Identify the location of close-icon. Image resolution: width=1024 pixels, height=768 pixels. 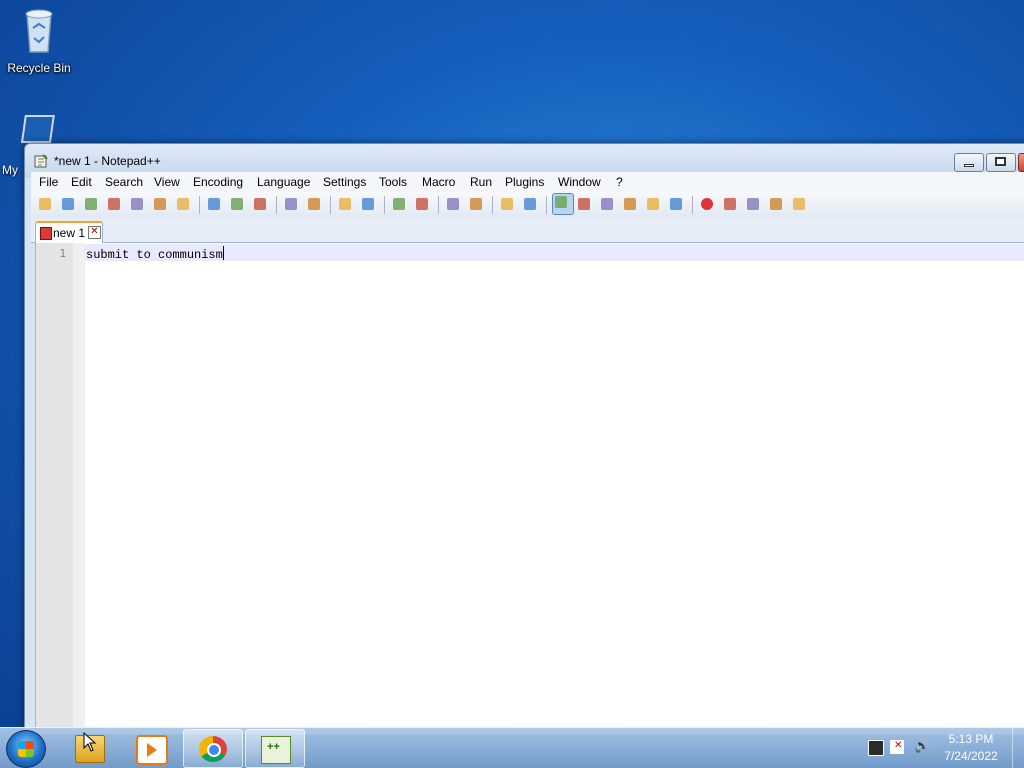
(137, 204).